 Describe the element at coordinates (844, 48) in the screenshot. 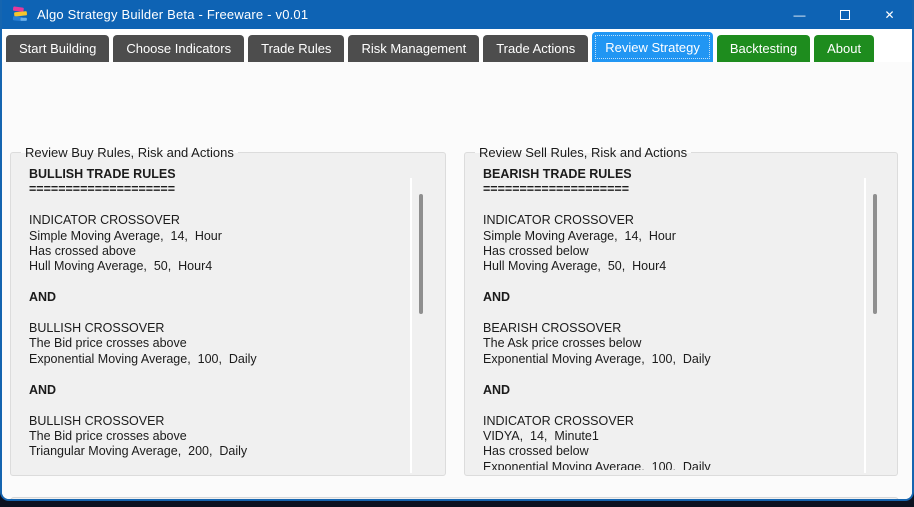

I see `tab-about: About` at that location.